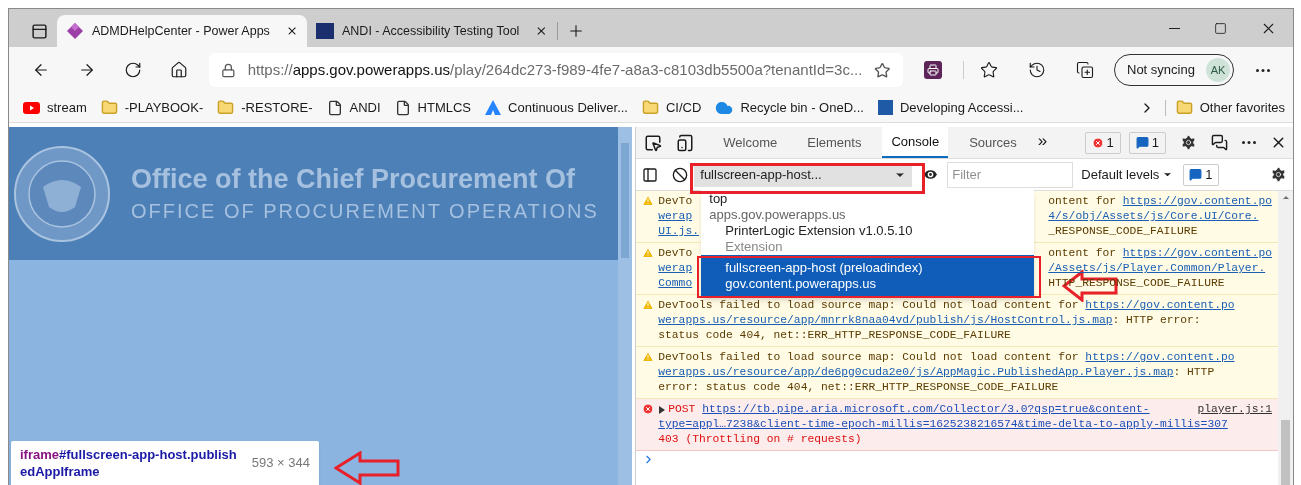 This screenshot has height=485, width=1301. What do you see at coordinates (1219, 142) in the screenshot?
I see `feedback-icon` at bounding box center [1219, 142].